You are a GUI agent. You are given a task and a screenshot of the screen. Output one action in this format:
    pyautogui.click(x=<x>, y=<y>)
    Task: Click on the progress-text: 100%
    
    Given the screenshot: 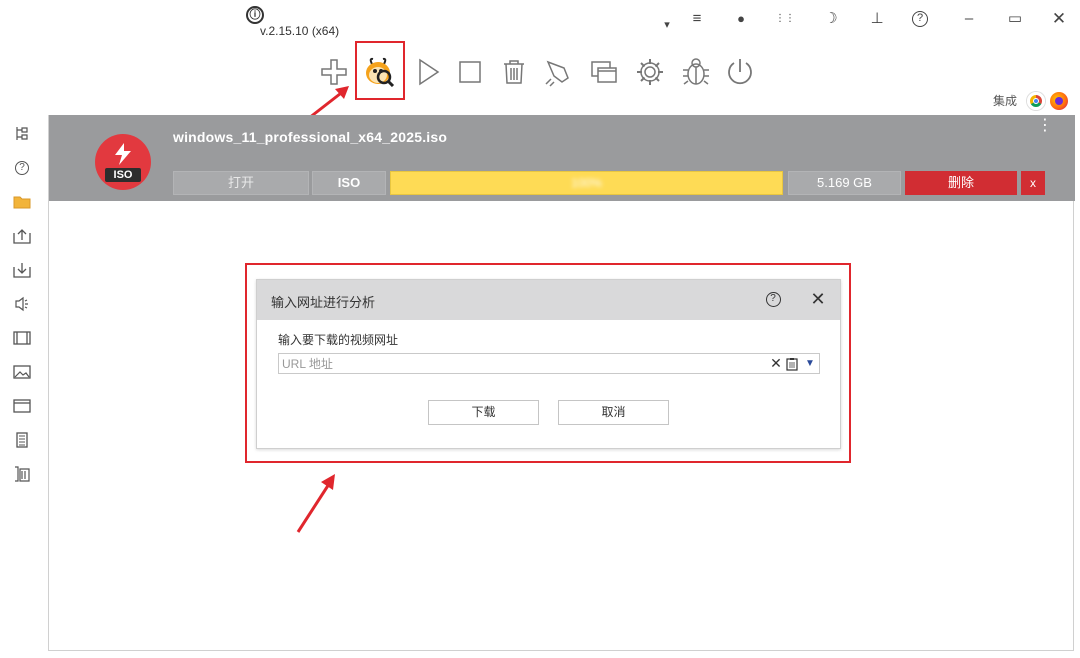 What is the action you would take?
    pyautogui.click(x=586, y=183)
    